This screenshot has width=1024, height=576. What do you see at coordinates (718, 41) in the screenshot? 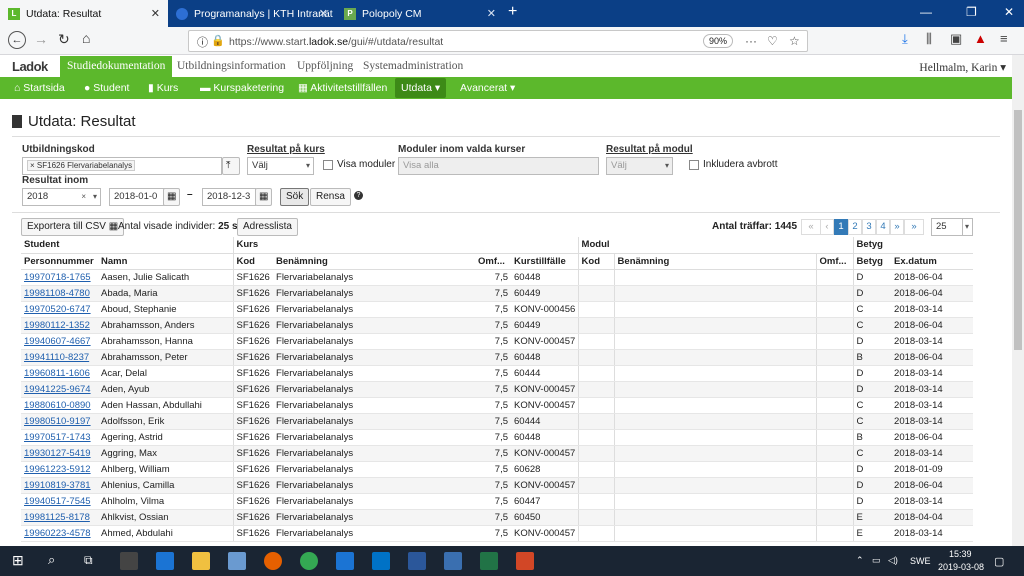
I see `zoom-indicator: 90%` at bounding box center [718, 41].